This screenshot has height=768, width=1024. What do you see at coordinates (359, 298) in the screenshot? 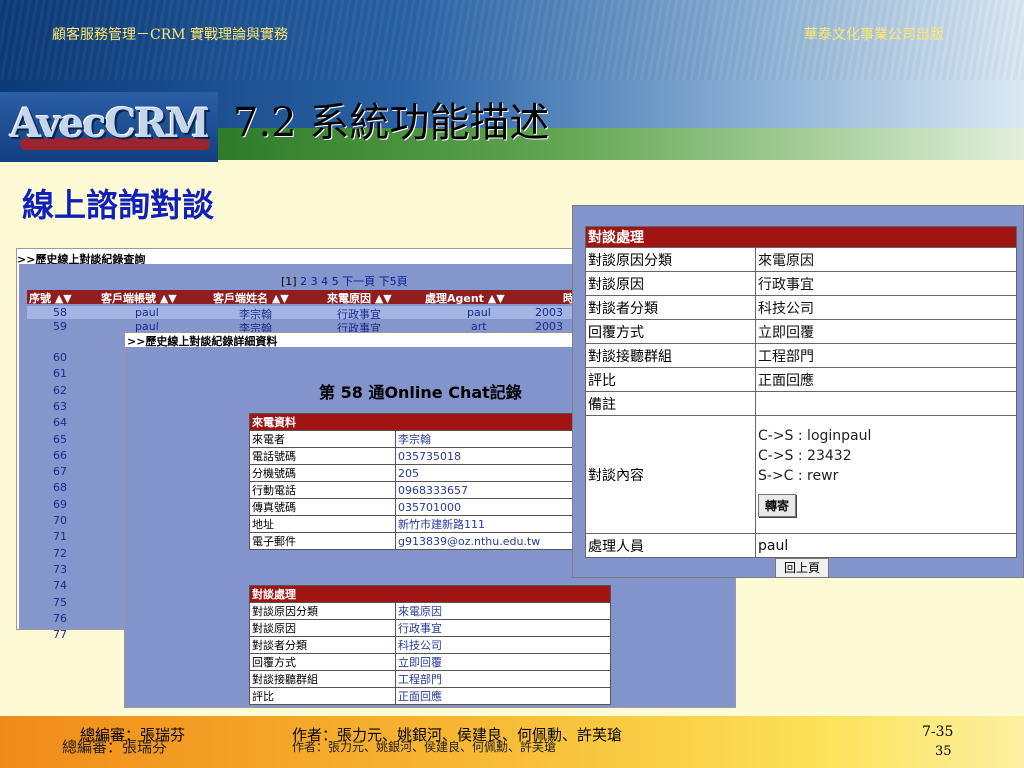
I see `col-reason: 來電原因 ▲▼` at bounding box center [359, 298].